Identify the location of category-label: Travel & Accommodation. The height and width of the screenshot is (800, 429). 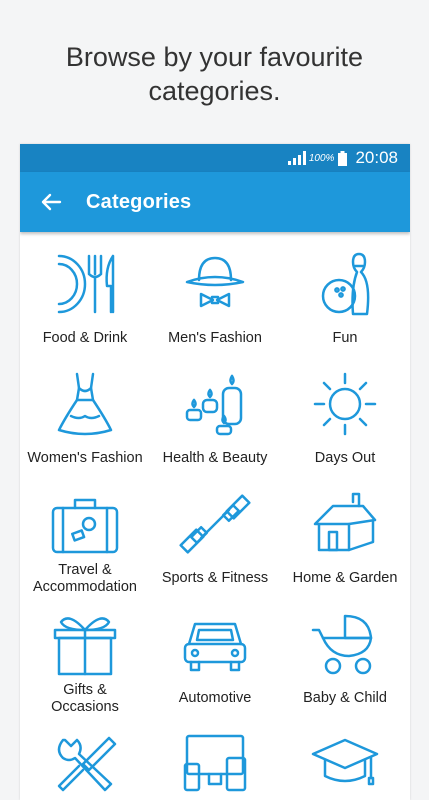
(85, 578).